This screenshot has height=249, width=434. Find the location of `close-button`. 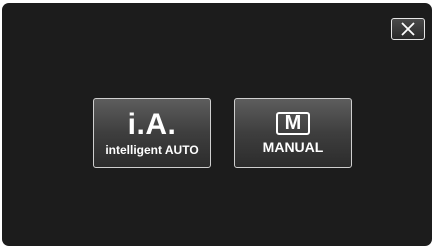

close-button is located at coordinates (408, 29).